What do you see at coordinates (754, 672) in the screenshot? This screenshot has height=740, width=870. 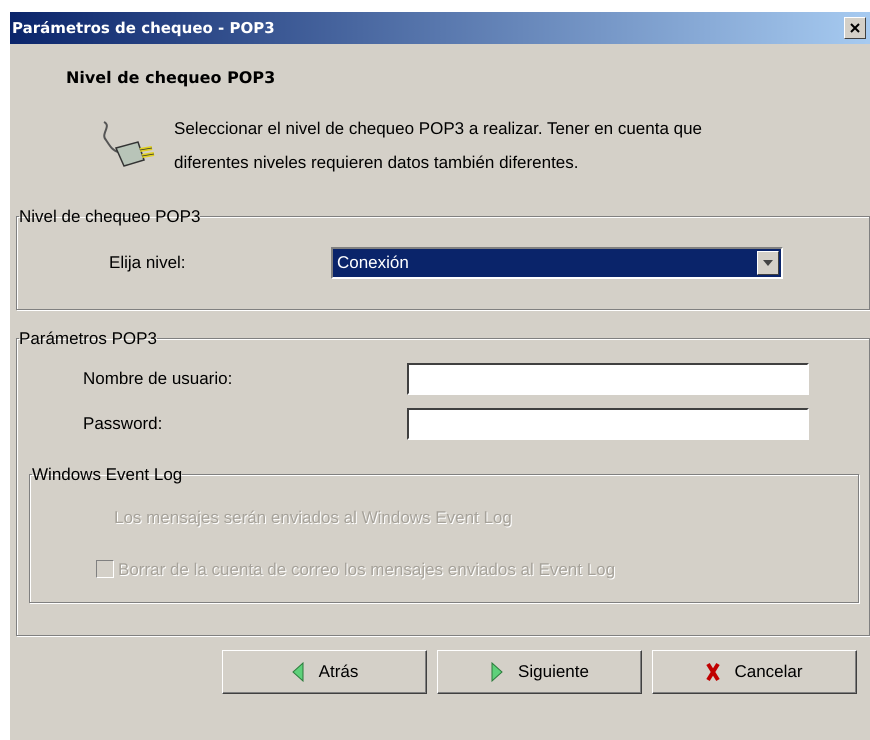 I see `cancel-button: Cancelar` at bounding box center [754, 672].